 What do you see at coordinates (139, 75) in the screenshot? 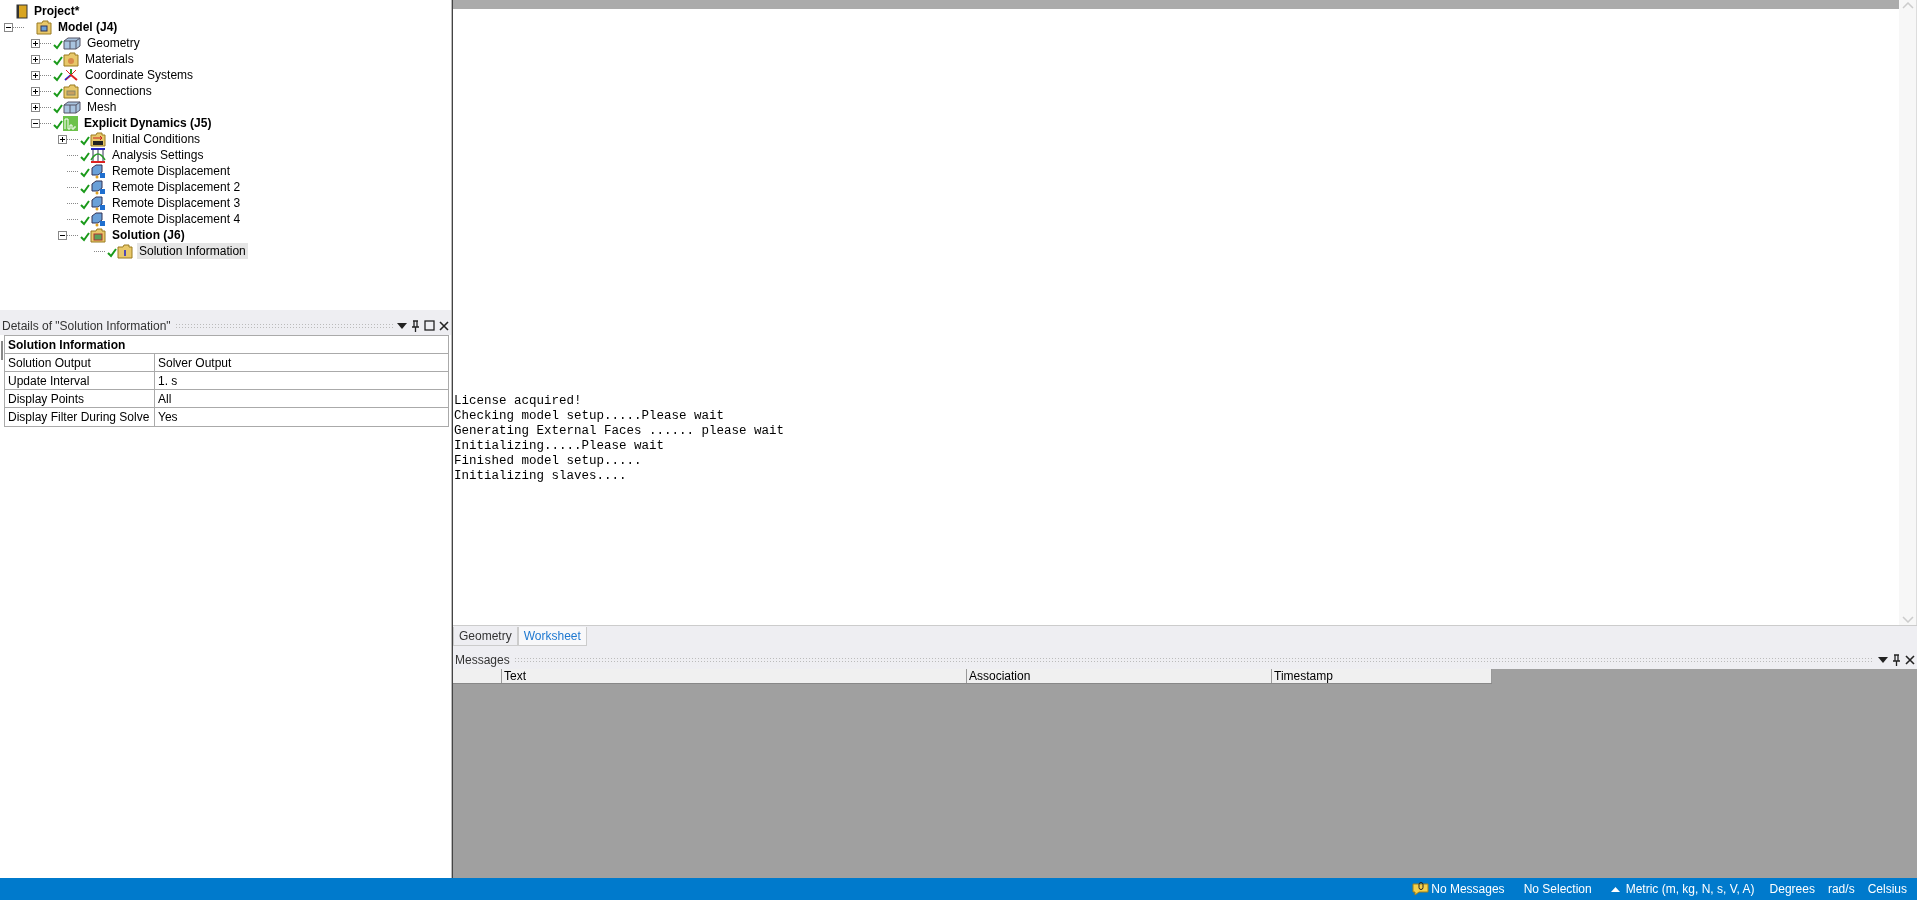
I see `tree-item: Coordinate Systems` at bounding box center [139, 75].